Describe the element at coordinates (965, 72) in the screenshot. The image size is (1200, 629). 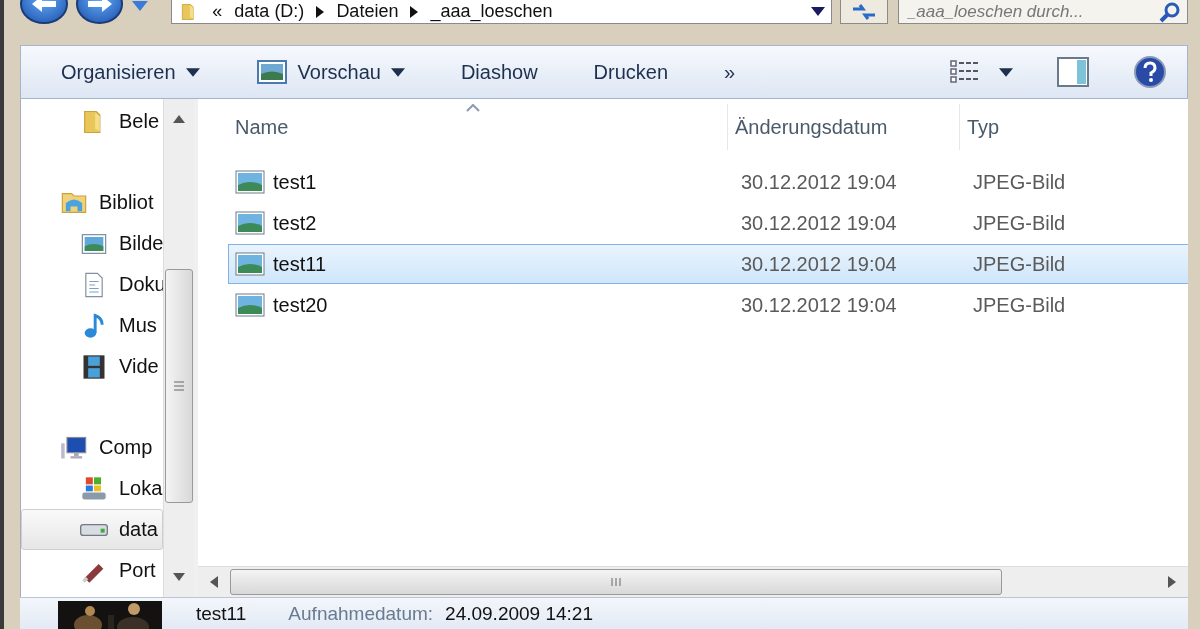
I see `details-view-icon` at that location.